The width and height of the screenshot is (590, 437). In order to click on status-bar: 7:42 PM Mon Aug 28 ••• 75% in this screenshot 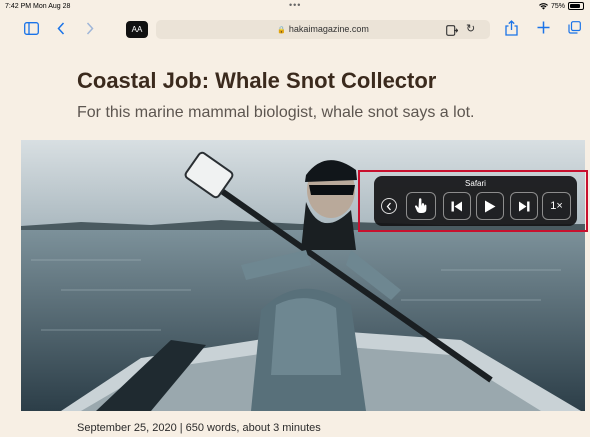, I will do `click(295, 7)`.